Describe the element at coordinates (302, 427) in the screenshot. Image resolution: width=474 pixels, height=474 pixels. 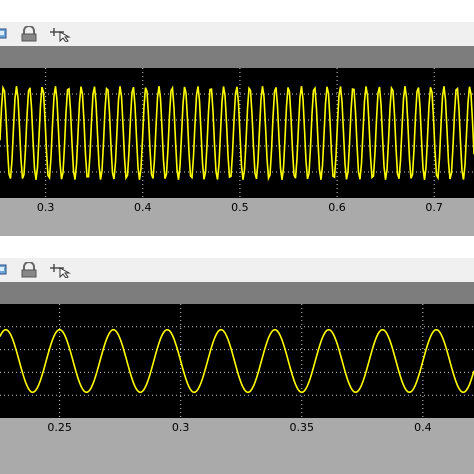
I see `x-tick-label: 0.35` at that location.